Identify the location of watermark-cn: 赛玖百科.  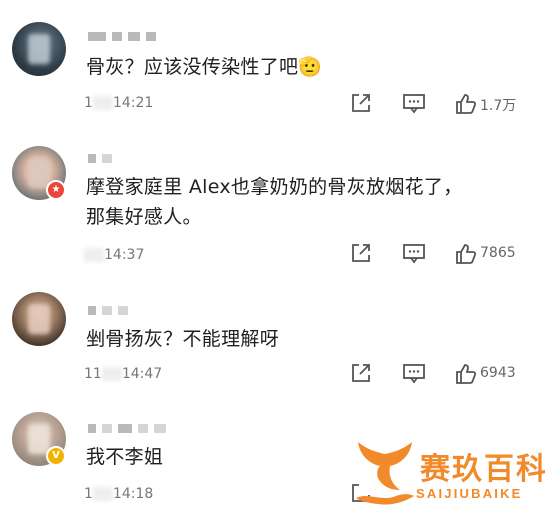
(482, 469).